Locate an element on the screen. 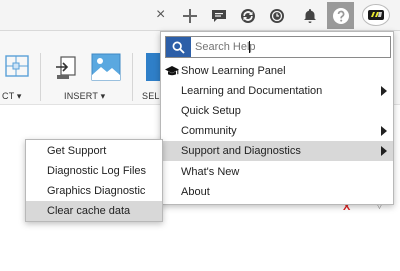 Image resolution: width=400 pixels, height=271 pixels. help-search-input is located at coordinates (290, 47).